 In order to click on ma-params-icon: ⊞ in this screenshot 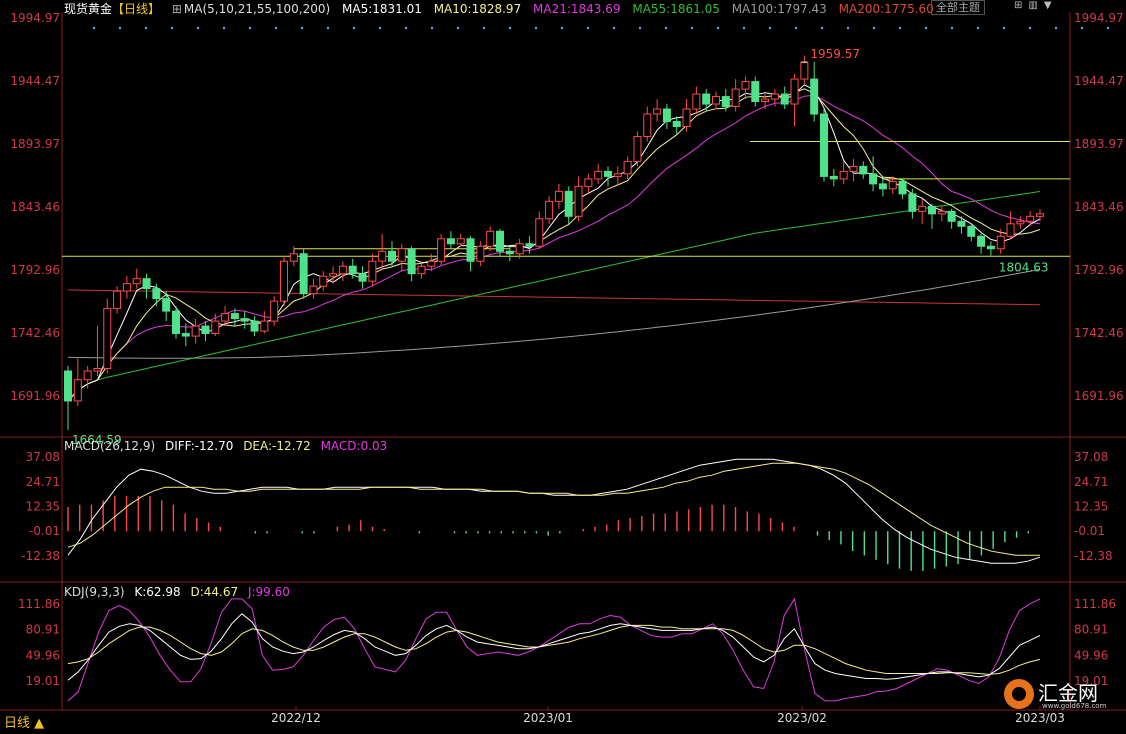, I will do `click(177, 9)`.